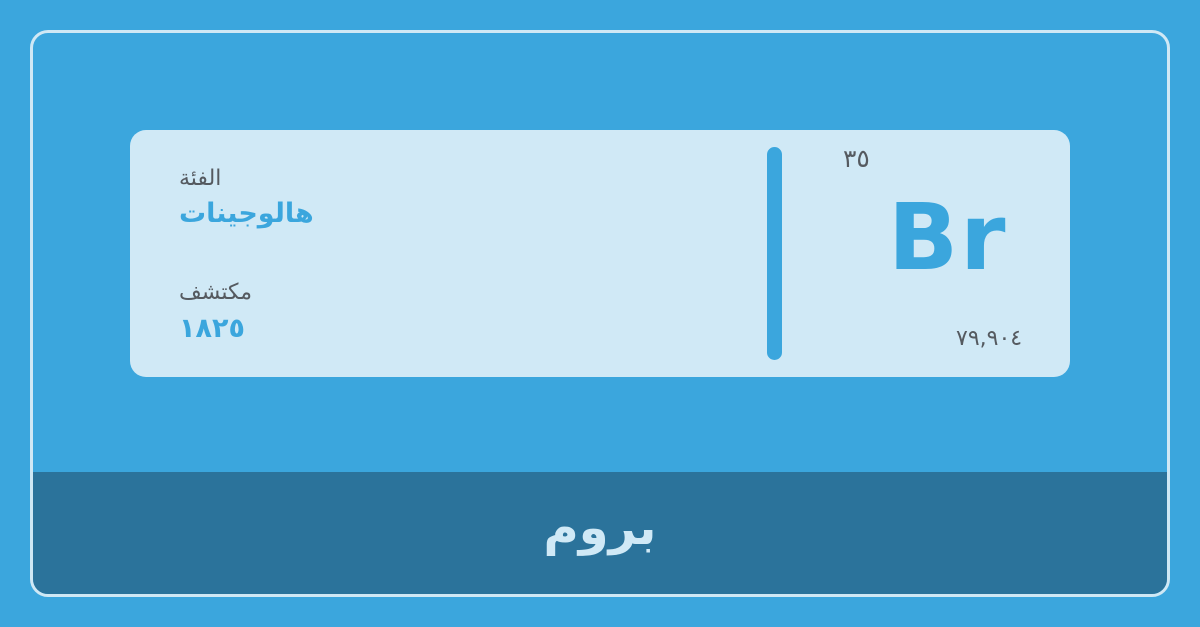 The height and width of the screenshot is (627, 1200). I want to click on discoverer-value: ١٨٢٥, so click(212, 328).